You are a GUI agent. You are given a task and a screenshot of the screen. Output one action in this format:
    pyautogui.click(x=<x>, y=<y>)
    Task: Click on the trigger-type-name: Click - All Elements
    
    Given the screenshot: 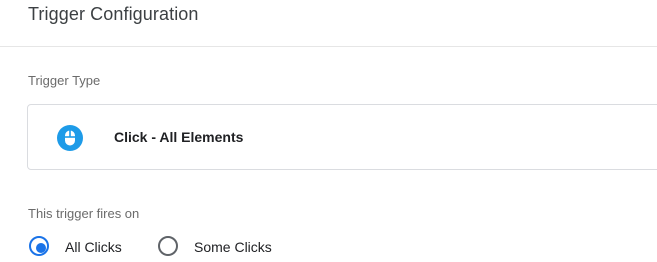 What is the action you would take?
    pyautogui.click(x=179, y=137)
    